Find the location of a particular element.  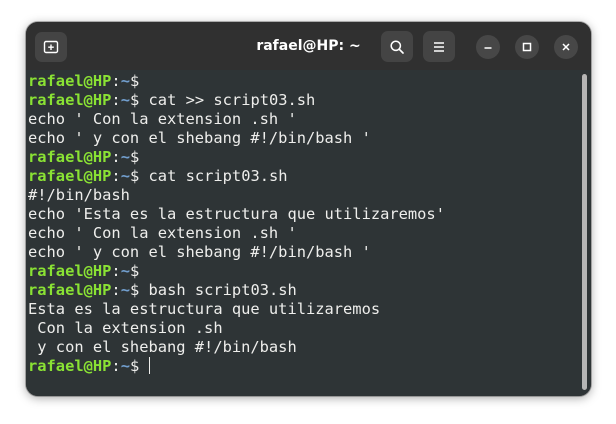

prompt-line: rafael@HP:~$ cat >> script03.sh is located at coordinates (236, 100).